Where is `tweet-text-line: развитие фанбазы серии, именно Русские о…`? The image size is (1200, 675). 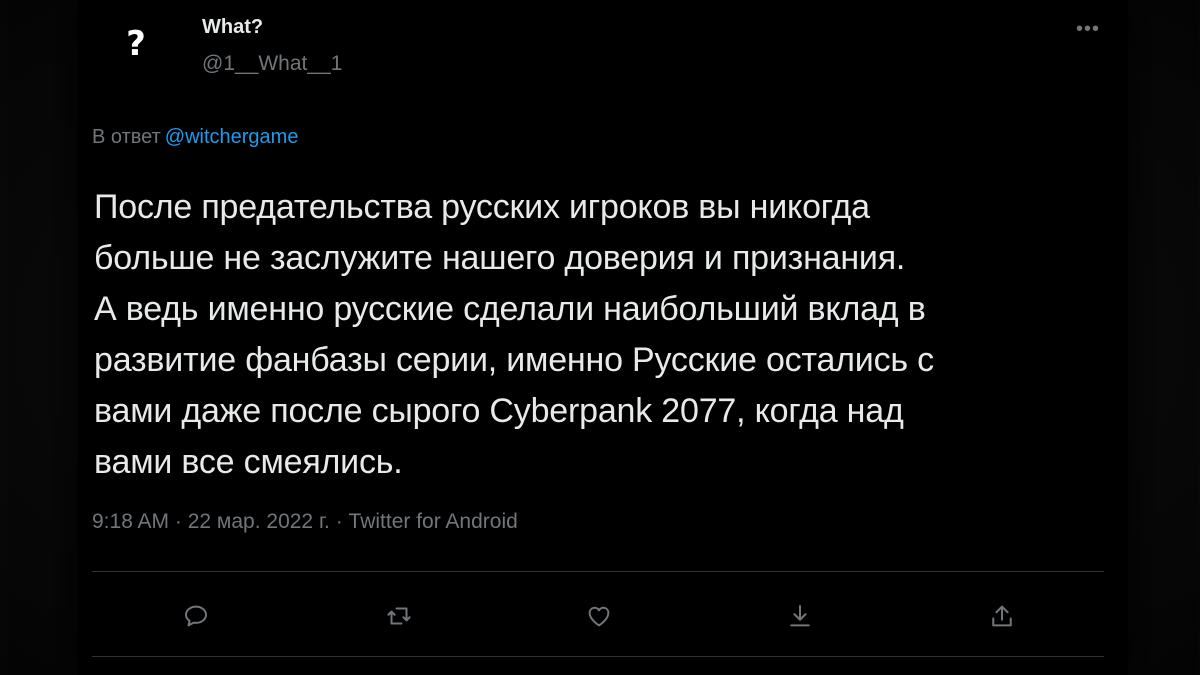 tweet-text-line: развитие фанбазы серии, именно Русские о… is located at coordinates (514, 360).